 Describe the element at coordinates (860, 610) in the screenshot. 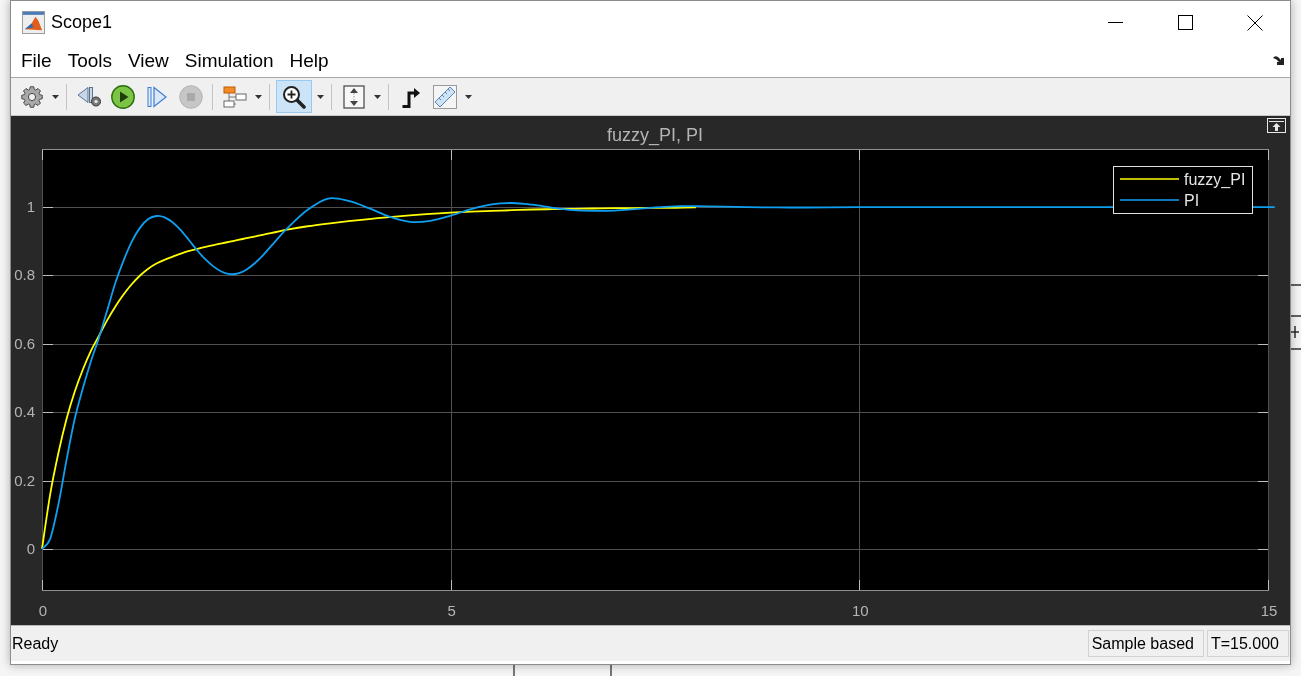

I see `axis-tick-label: 10` at that location.